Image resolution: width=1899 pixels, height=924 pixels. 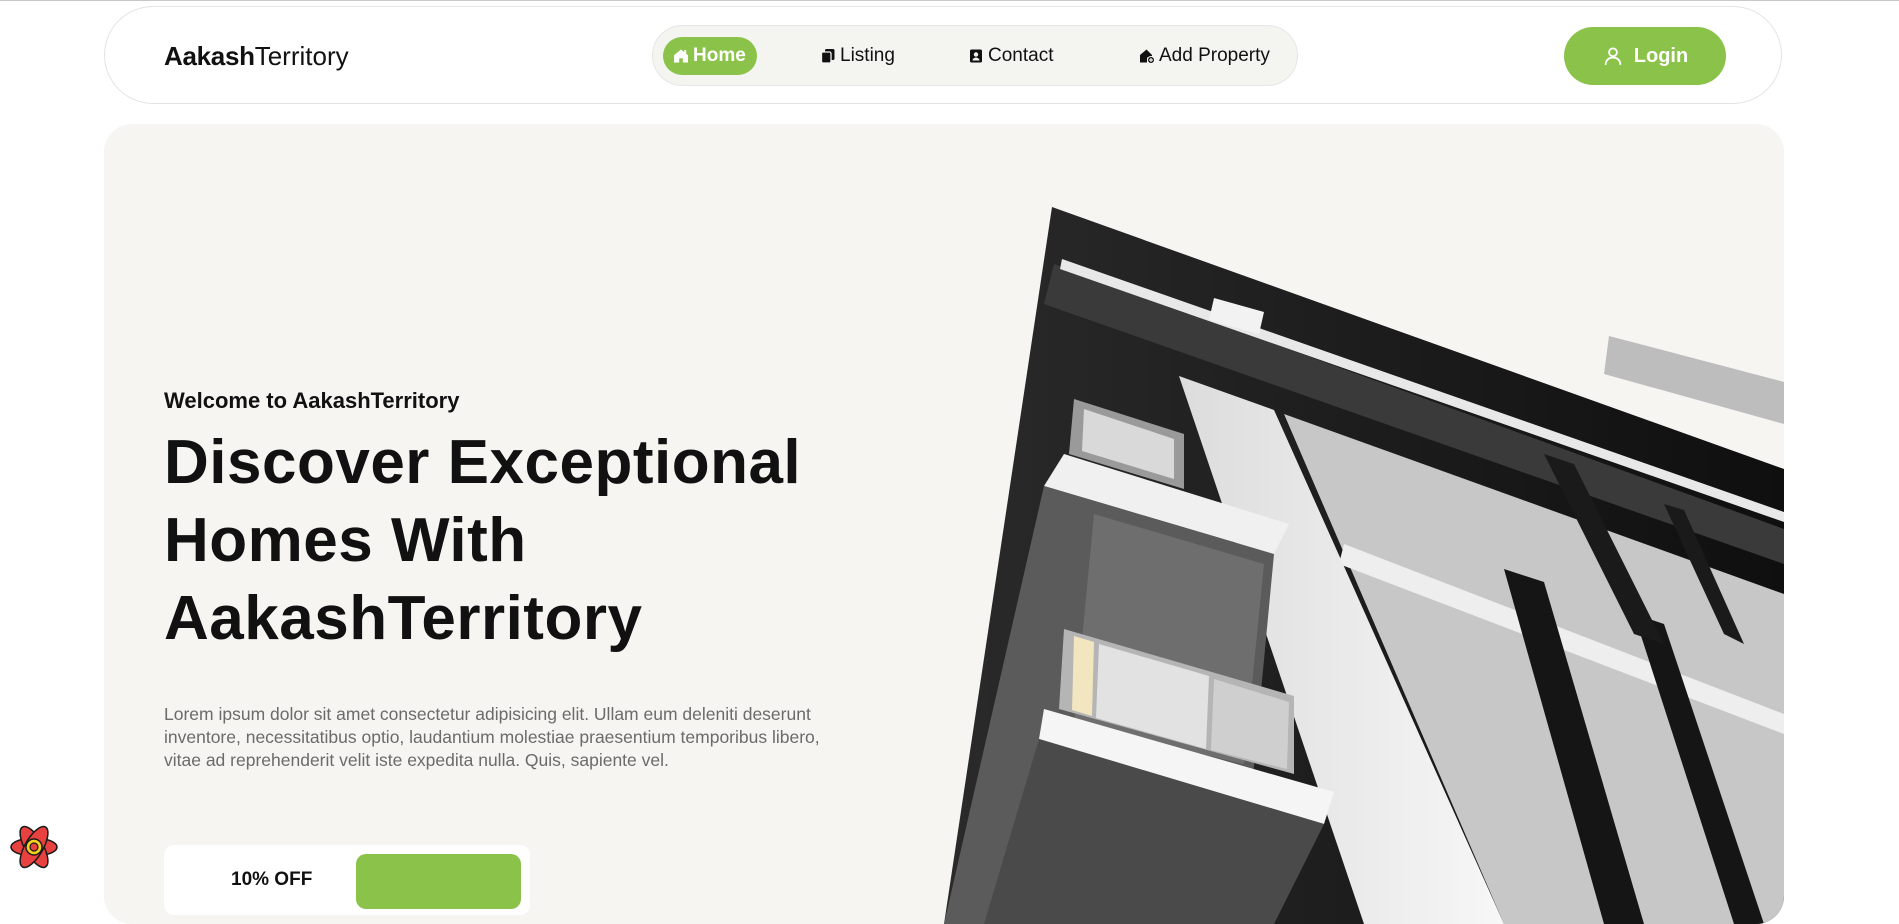 I want to click on react-devtools-badge, so click(x=34, y=847).